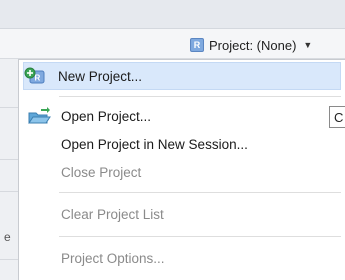 The image size is (345, 280). I want to click on project-menu-button: R Project: (None) ▼, so click(251, 45).